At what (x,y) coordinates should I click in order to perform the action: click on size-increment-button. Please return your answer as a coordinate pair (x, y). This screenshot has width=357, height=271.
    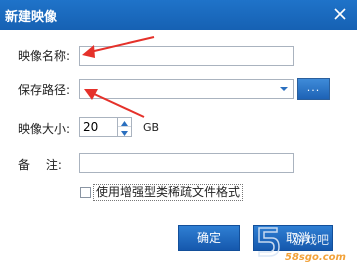
    Looking at the image, I should click on (124, 122).